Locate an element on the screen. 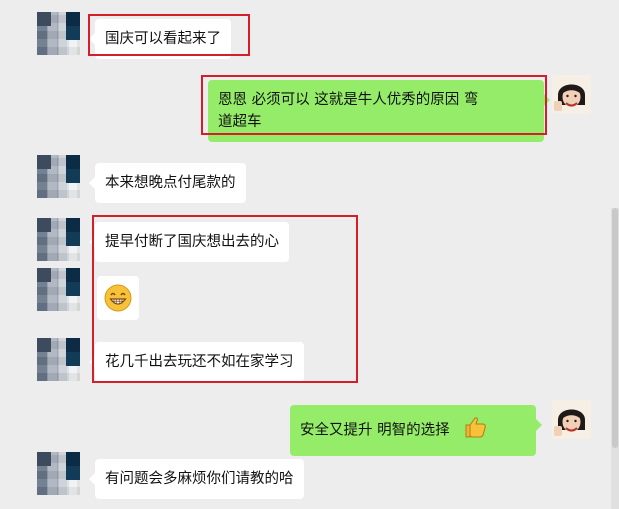 This screenshot has width=619, height=509. thumbs-up-icon is located at coordinates (475, 430).